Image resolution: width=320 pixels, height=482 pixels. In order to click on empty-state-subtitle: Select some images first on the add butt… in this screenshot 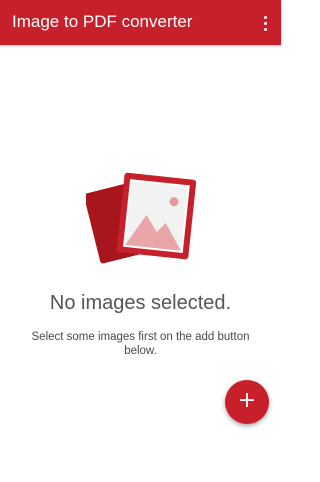, I will do `click(140, 344)`.